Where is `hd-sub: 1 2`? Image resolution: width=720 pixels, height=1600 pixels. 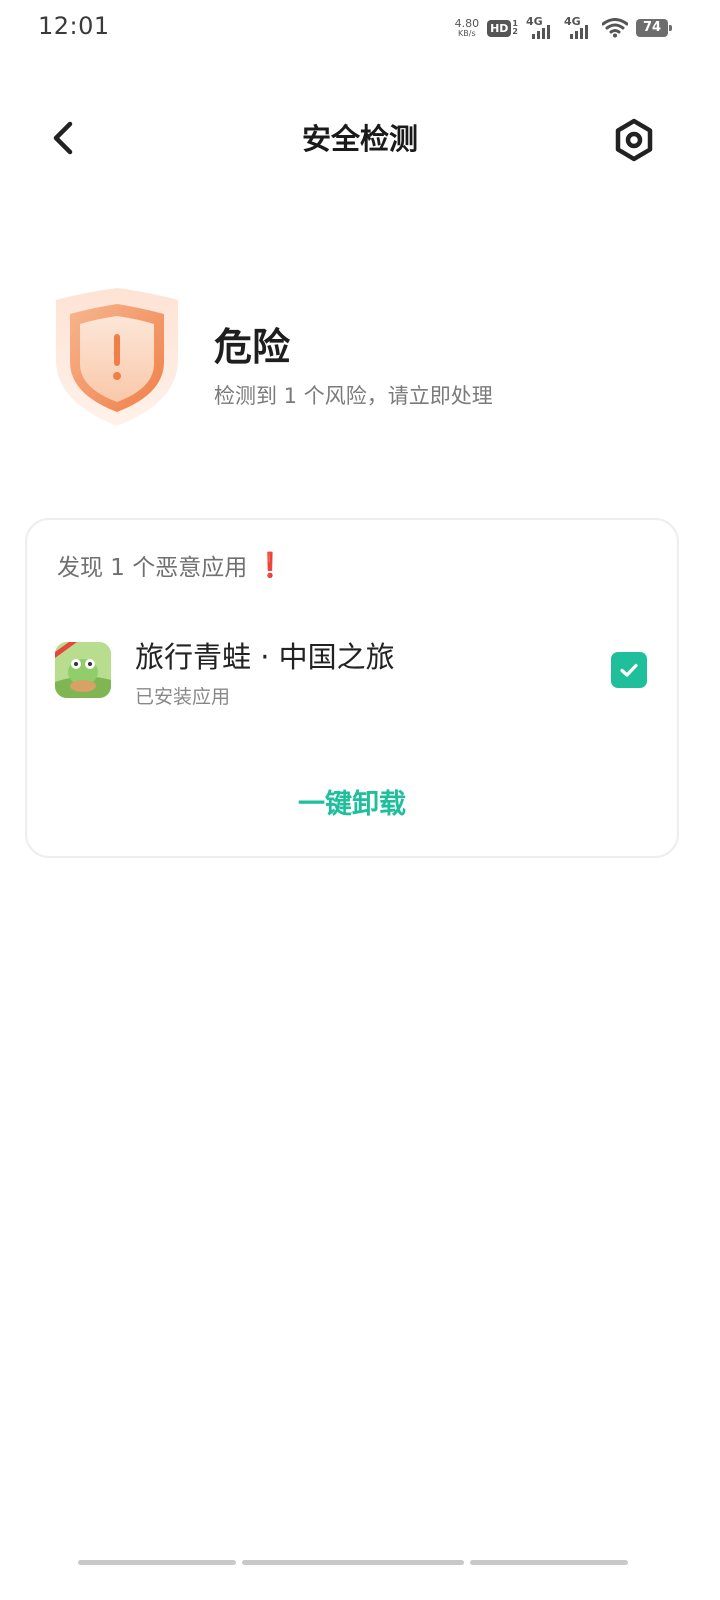
hd-sub: 1 2 is located at coordinates (515, 28).